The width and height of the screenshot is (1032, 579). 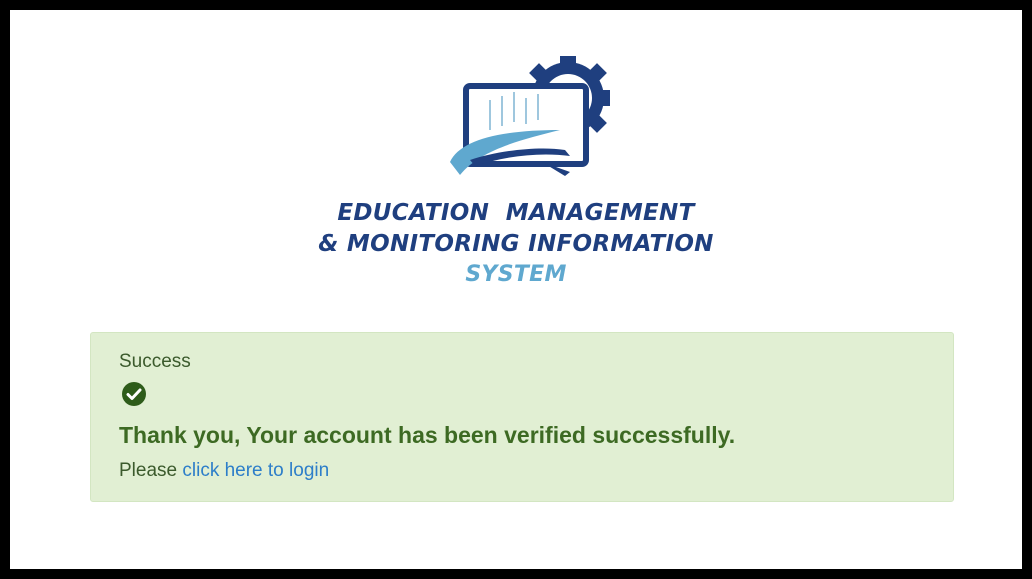 What do you see at coordinates (151, 470) in the screenshot?
I see `login-prompt-prefix: Please` at bounding box center [151, 470].